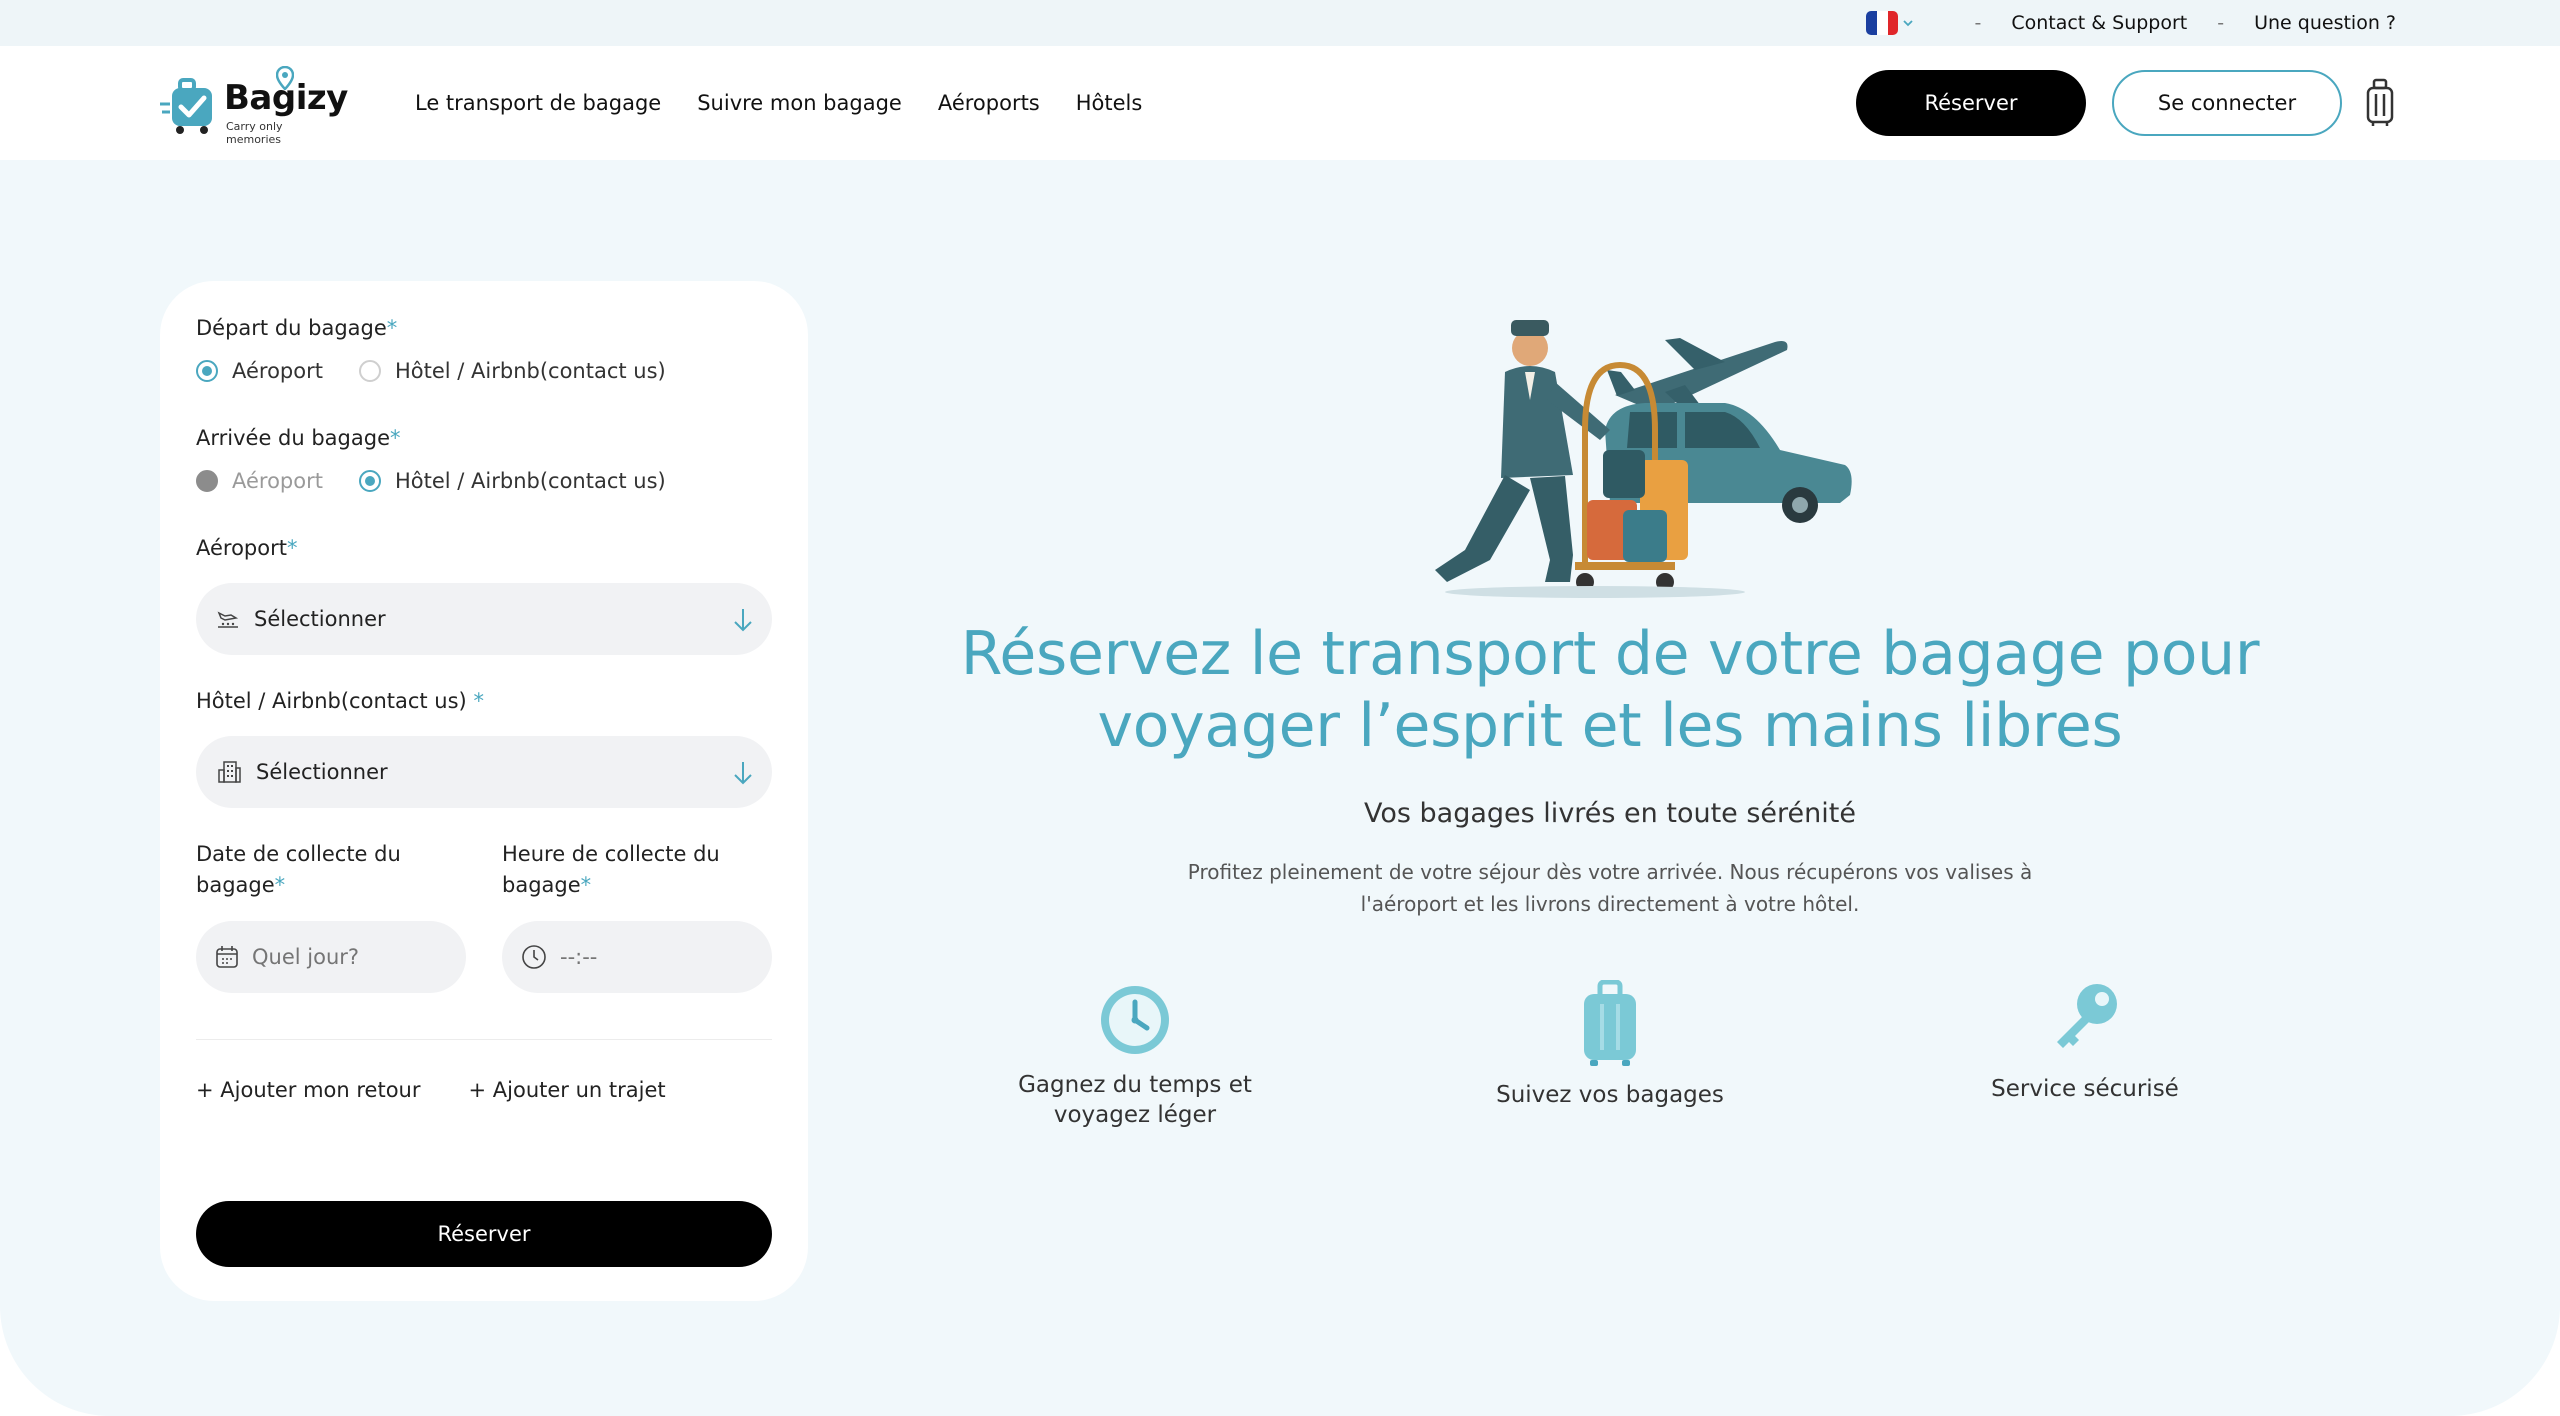 The height and width of the screenshot is (1416, 2560). What do you see at coordinates (320, 619) in the screenshot?
I see `airport-select-value: Sélectionner` at bounding box center [320, 619].